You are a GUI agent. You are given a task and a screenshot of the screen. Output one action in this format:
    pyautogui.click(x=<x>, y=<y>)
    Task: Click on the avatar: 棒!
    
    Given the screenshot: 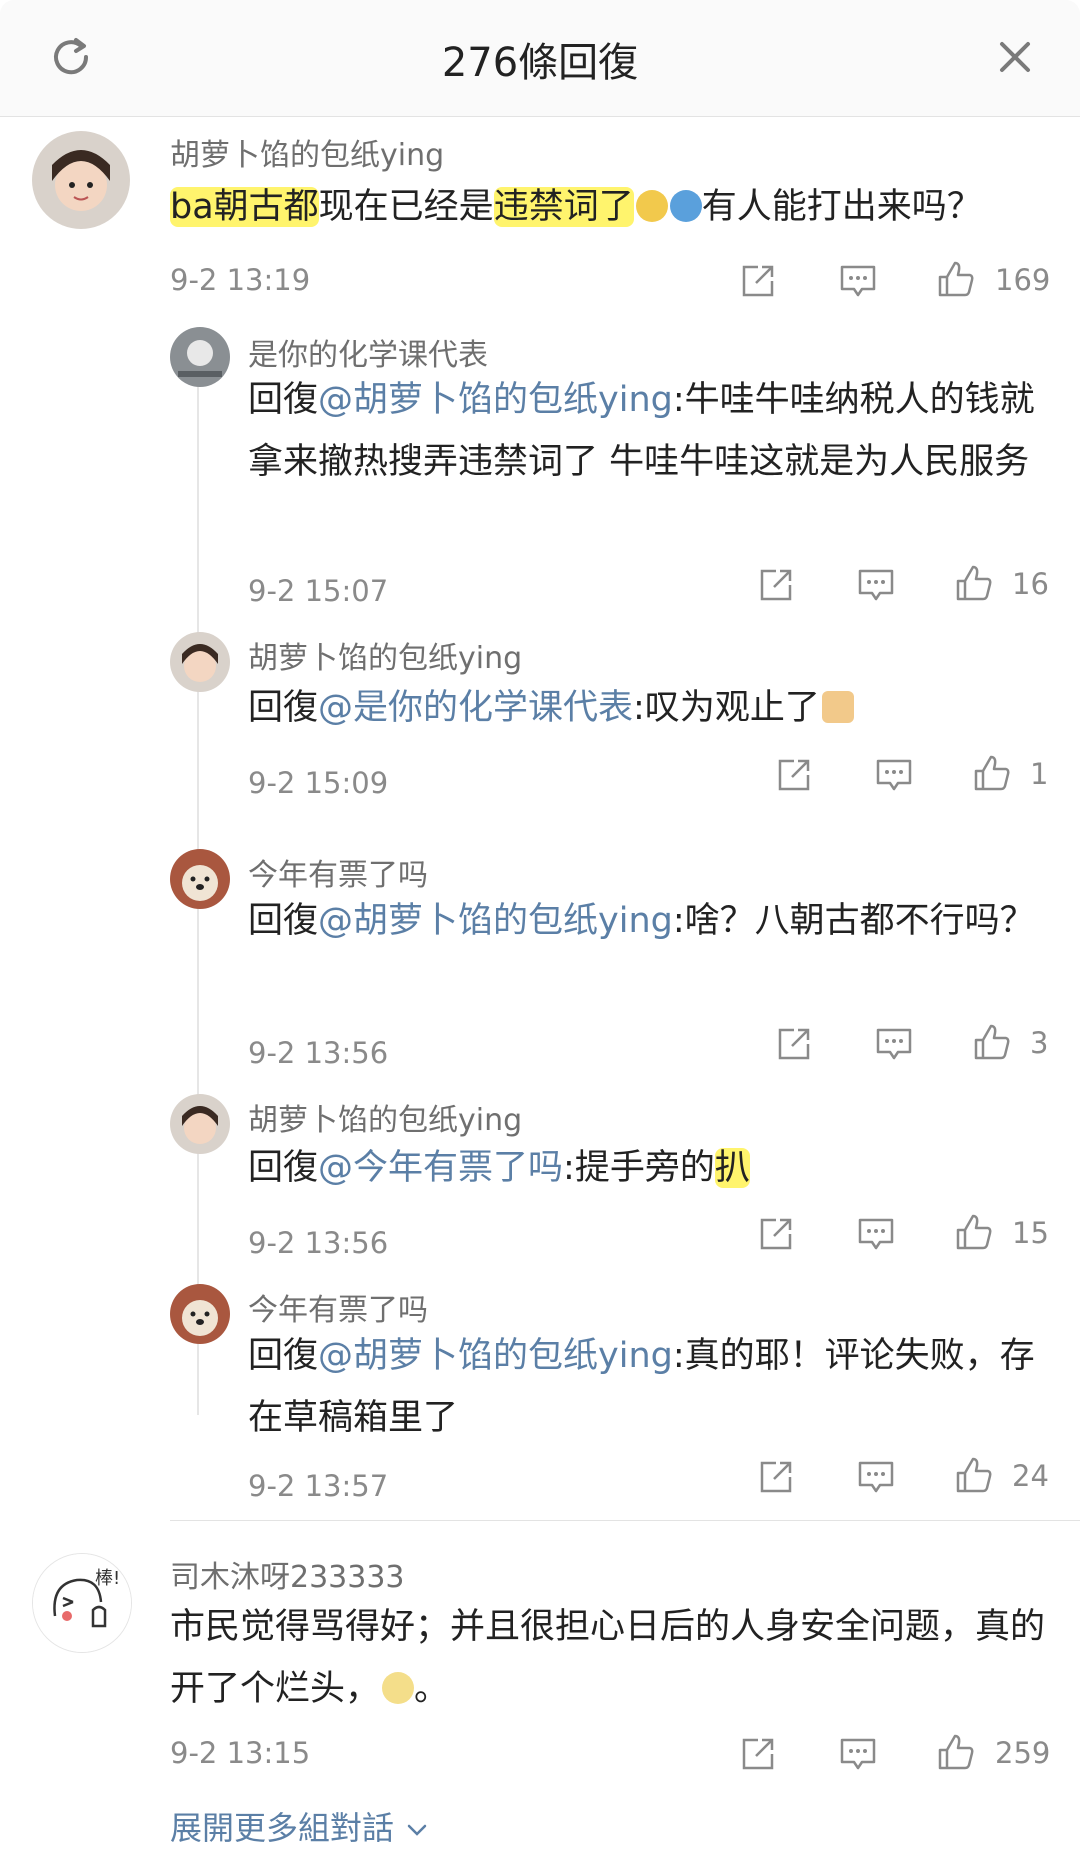 What is the action you would take?
    pyautogui.click(x=82, y=1603)
    